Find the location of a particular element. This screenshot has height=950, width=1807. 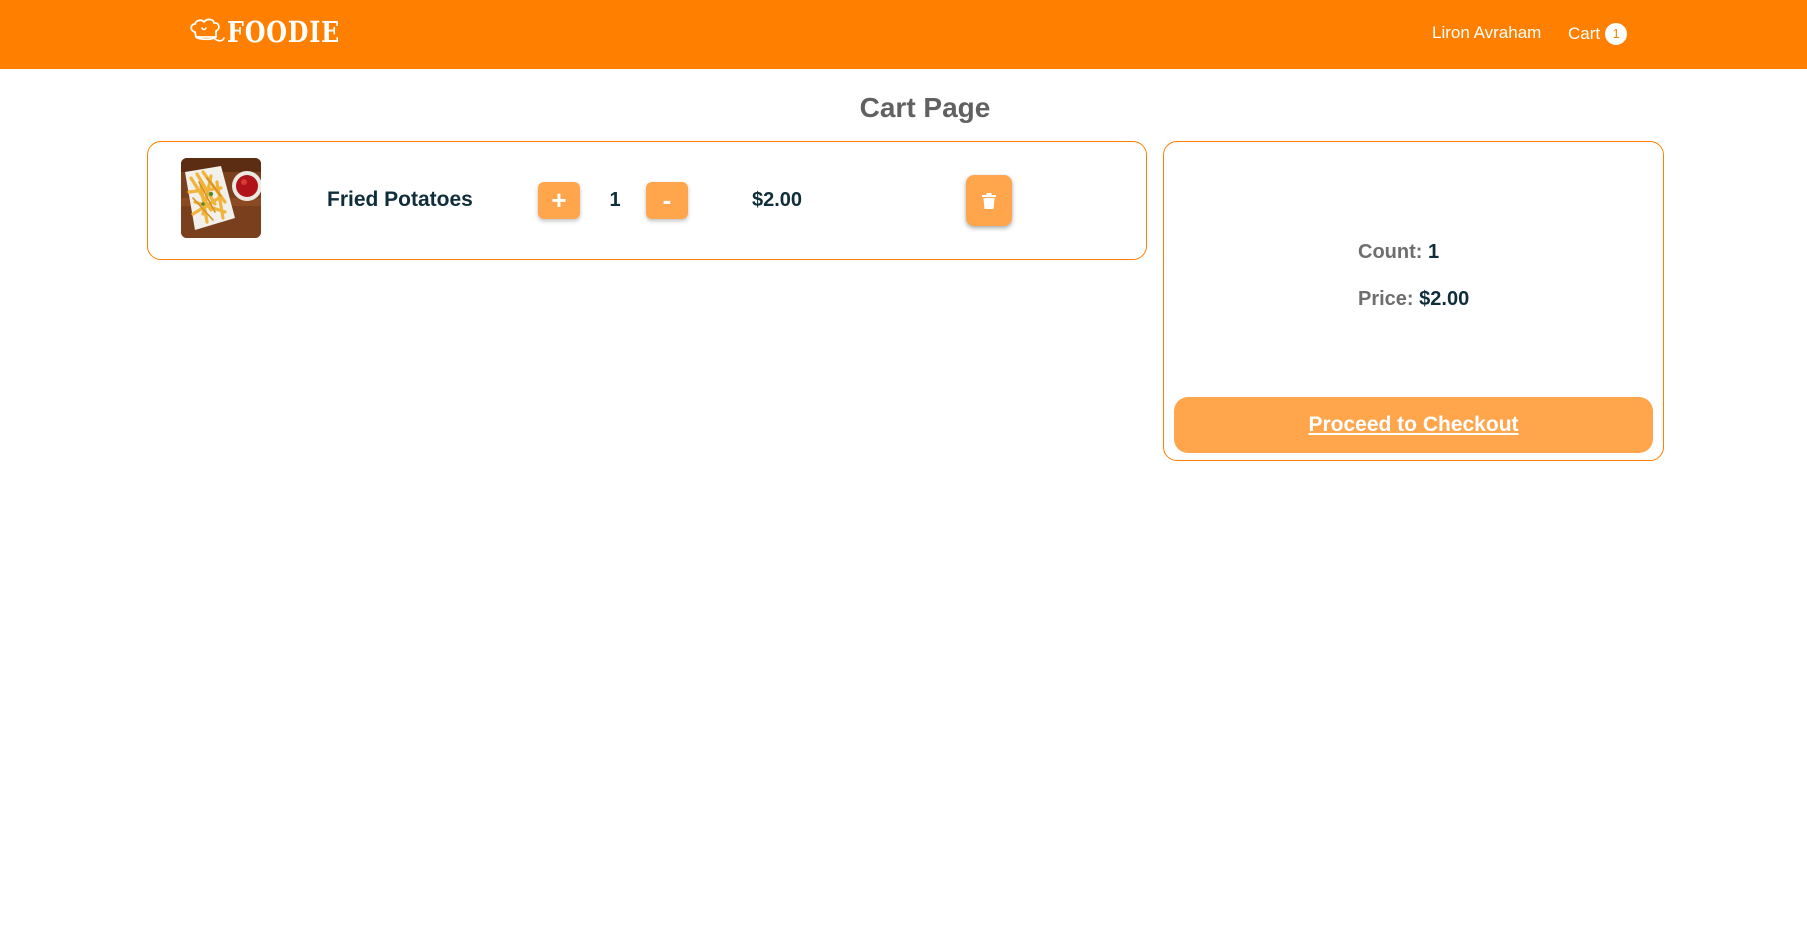

count-value: 1 is located at coordinates (1433, 252).